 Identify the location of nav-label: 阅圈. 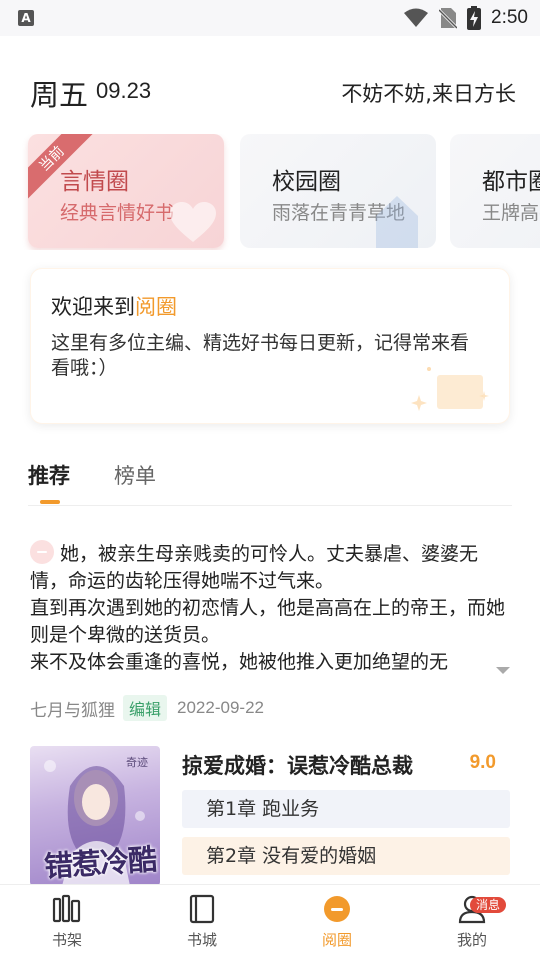
(336, 940).